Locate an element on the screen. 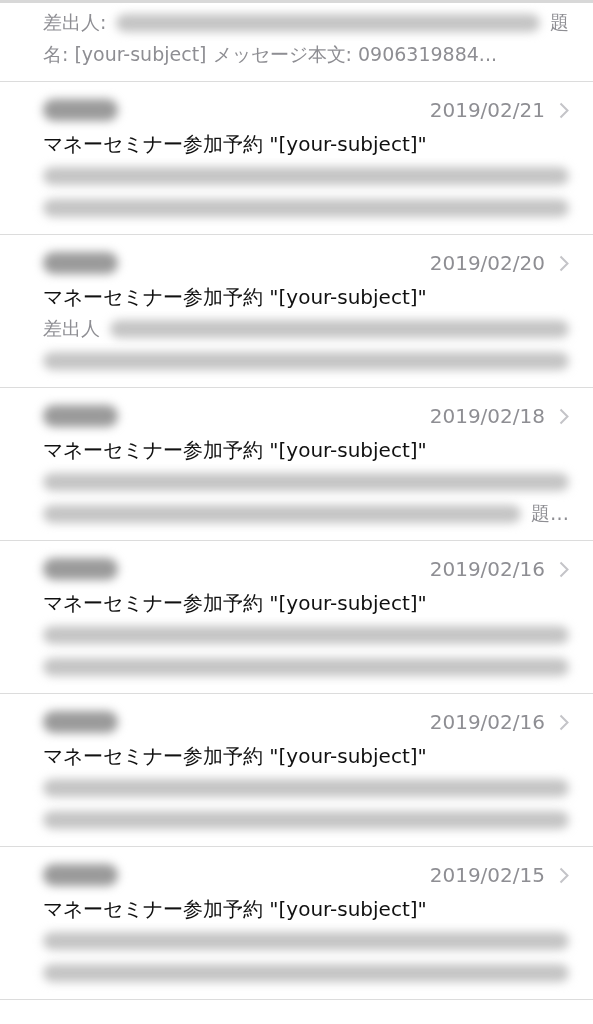 The image size is (593, 1024). preview-text: 題 is located at coordinates (559, 22).